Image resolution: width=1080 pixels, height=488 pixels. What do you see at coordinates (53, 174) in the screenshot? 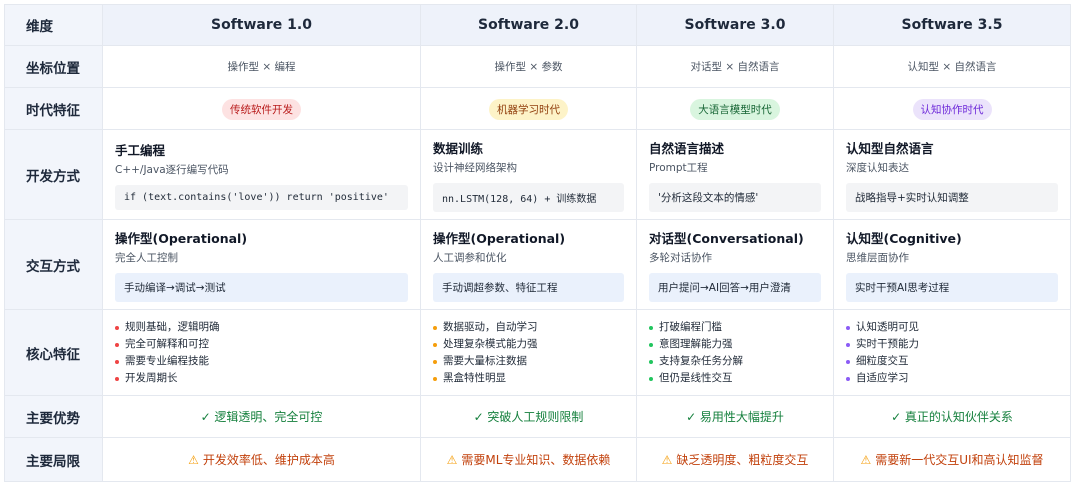
I see `row-label-development: 开发方式` at bounding box center [53, 174].